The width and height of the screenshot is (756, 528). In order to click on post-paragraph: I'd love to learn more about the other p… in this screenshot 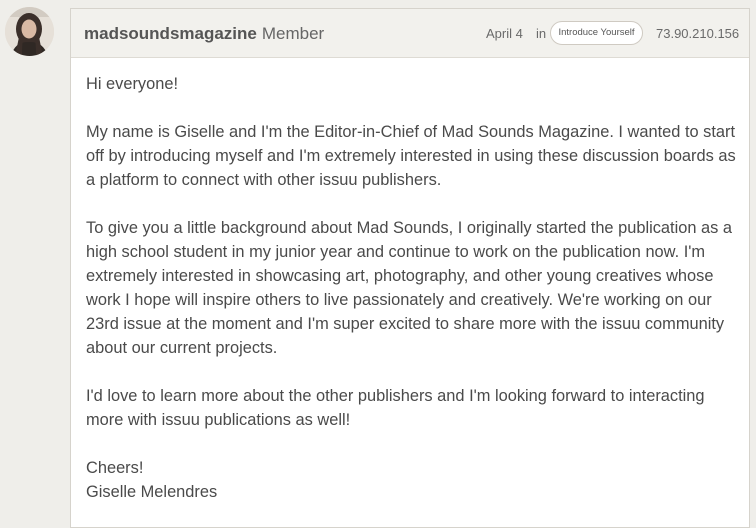, I will do `click(395, 408)`.